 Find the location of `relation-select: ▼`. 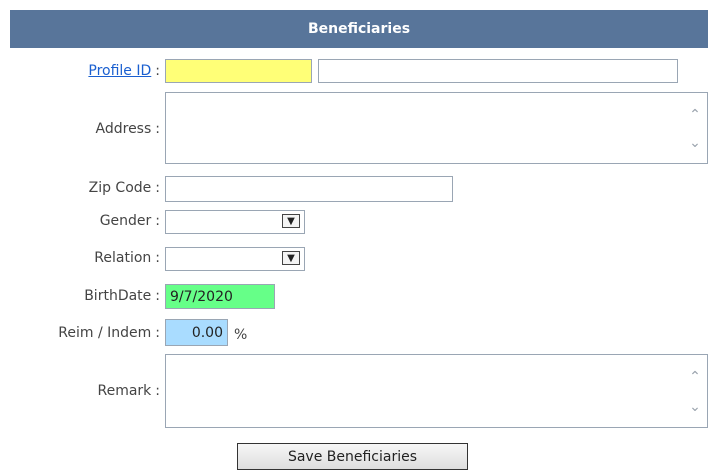

relation-select: ▼ is located at coordinates (235, 259).